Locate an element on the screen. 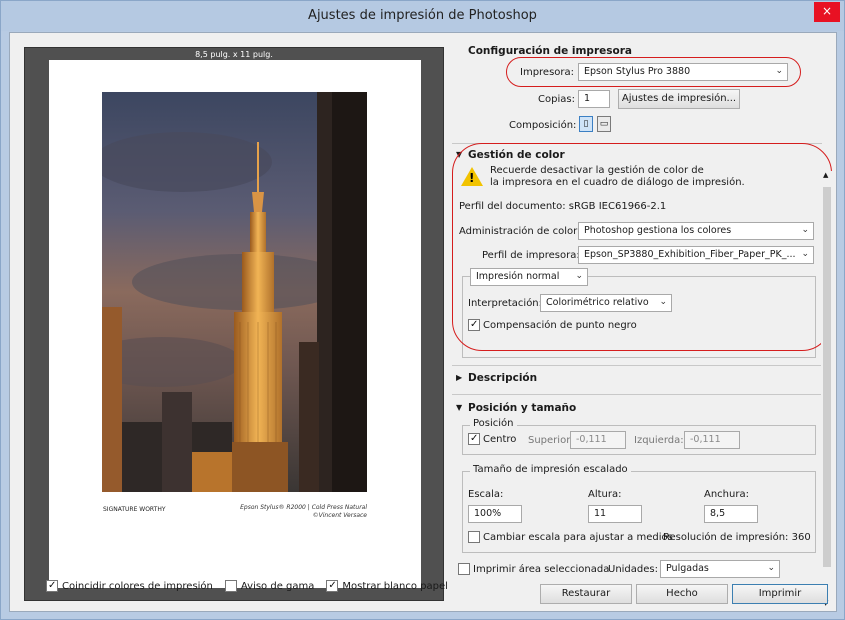 This screenshot has height=620, width=845. scrollbar-thumb is located at coordinates (827, 377).